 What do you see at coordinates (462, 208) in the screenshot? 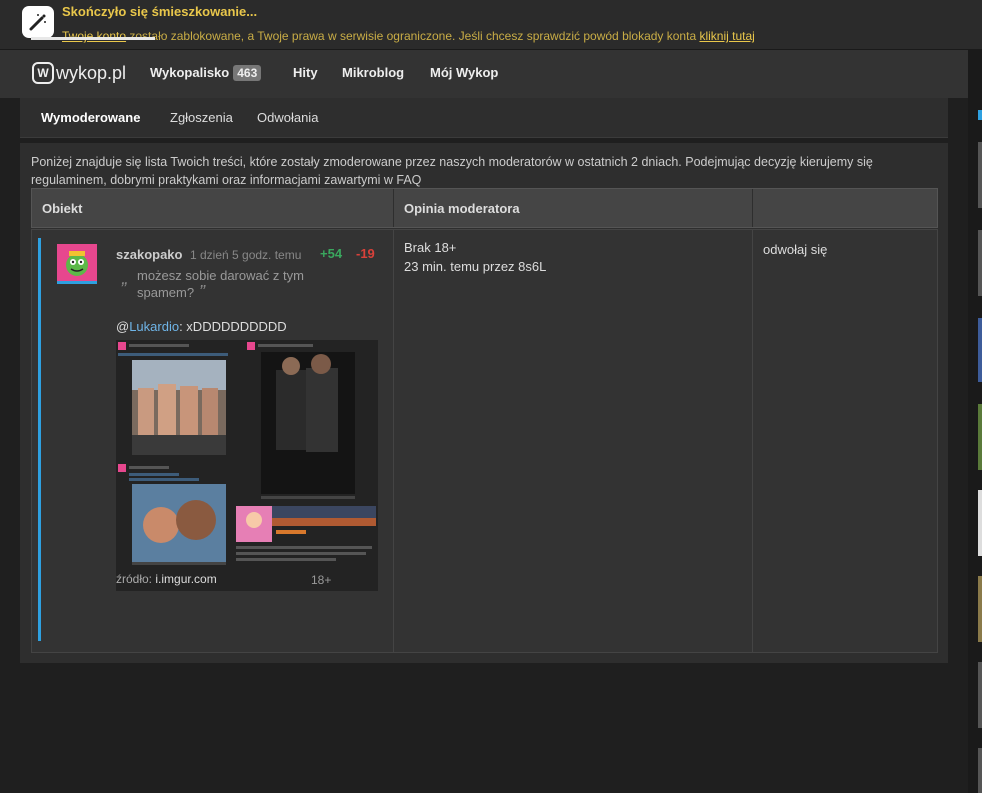
I see `header-moderator-opinion: Opinia moderatora` at bounding box center [462, 208].